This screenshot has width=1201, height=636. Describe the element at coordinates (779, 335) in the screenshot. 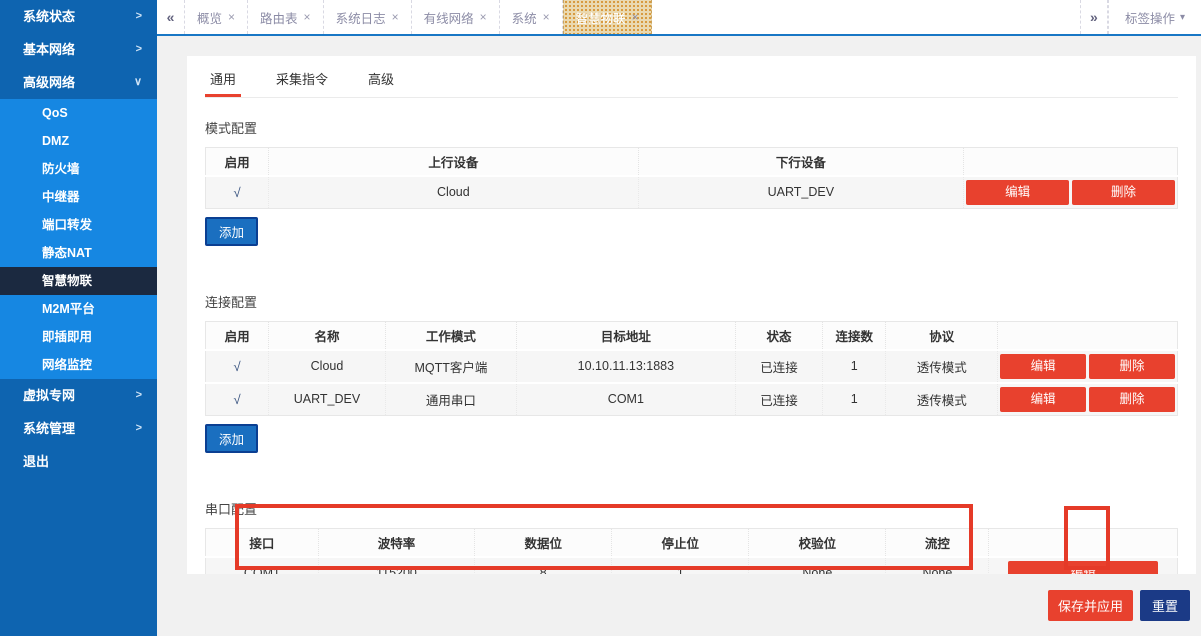

I see `column-header: 状态` at that location.